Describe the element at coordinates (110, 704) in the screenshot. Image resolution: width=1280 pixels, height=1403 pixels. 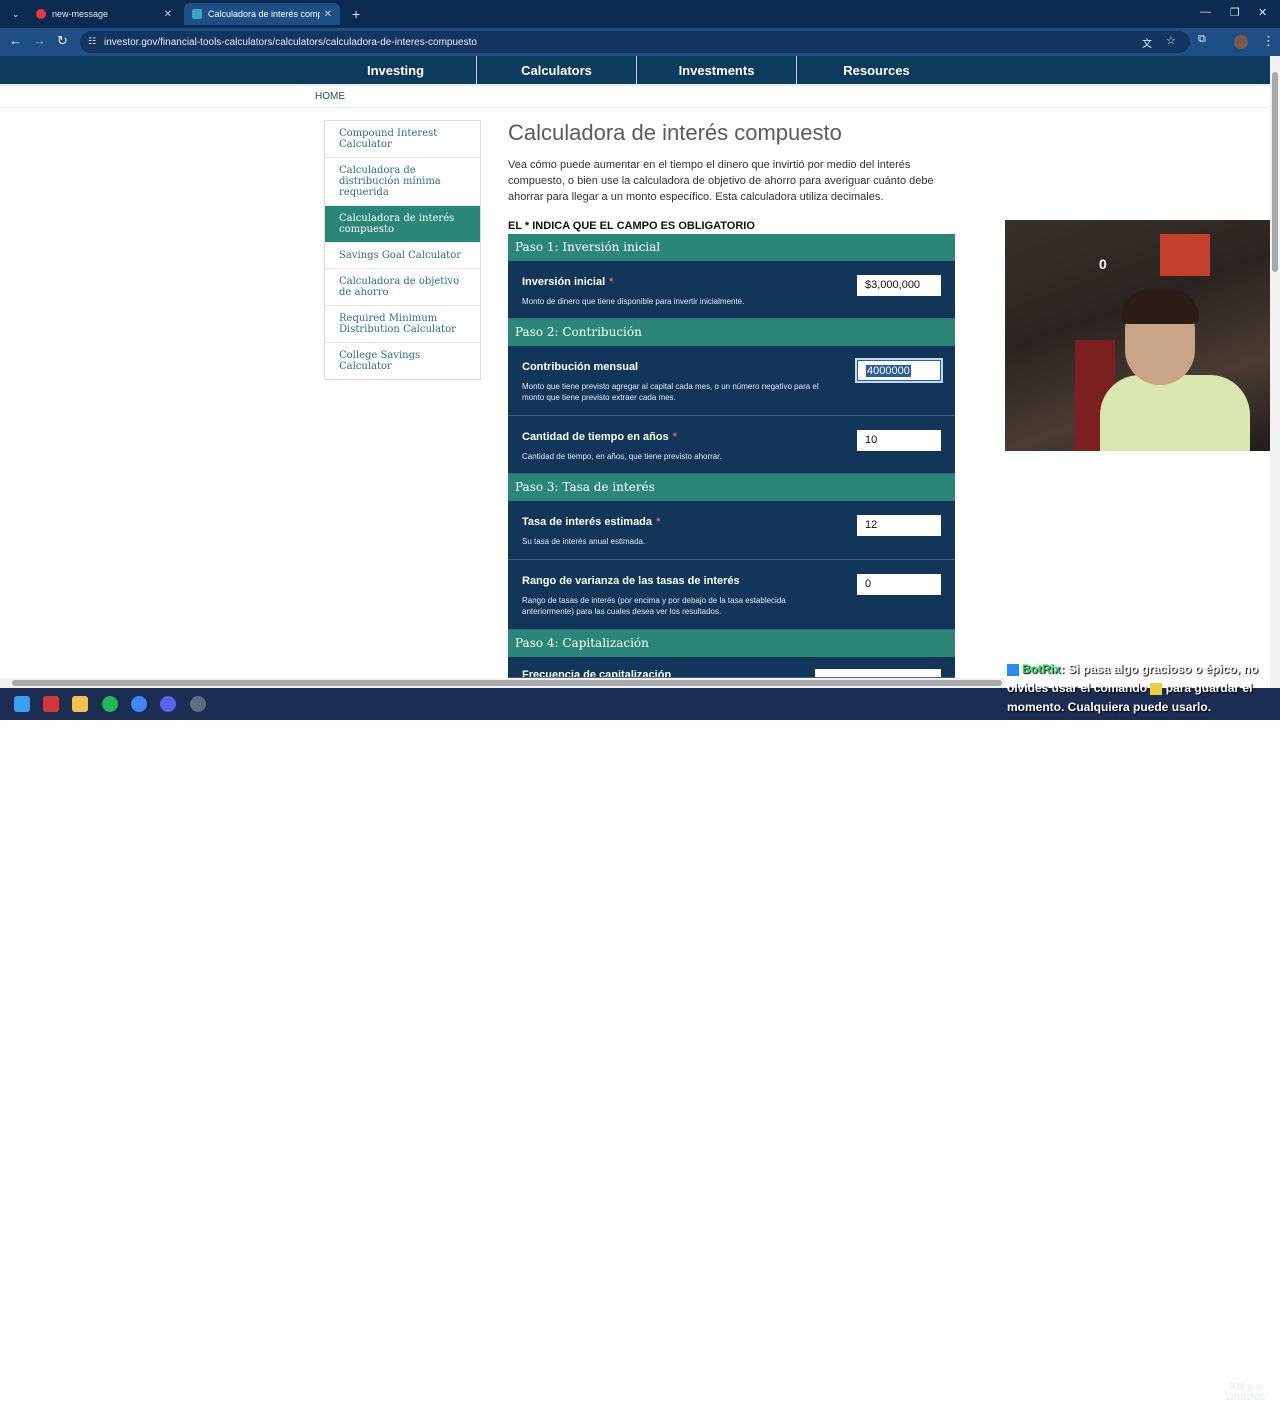
I see `spotify-icon` at that location.